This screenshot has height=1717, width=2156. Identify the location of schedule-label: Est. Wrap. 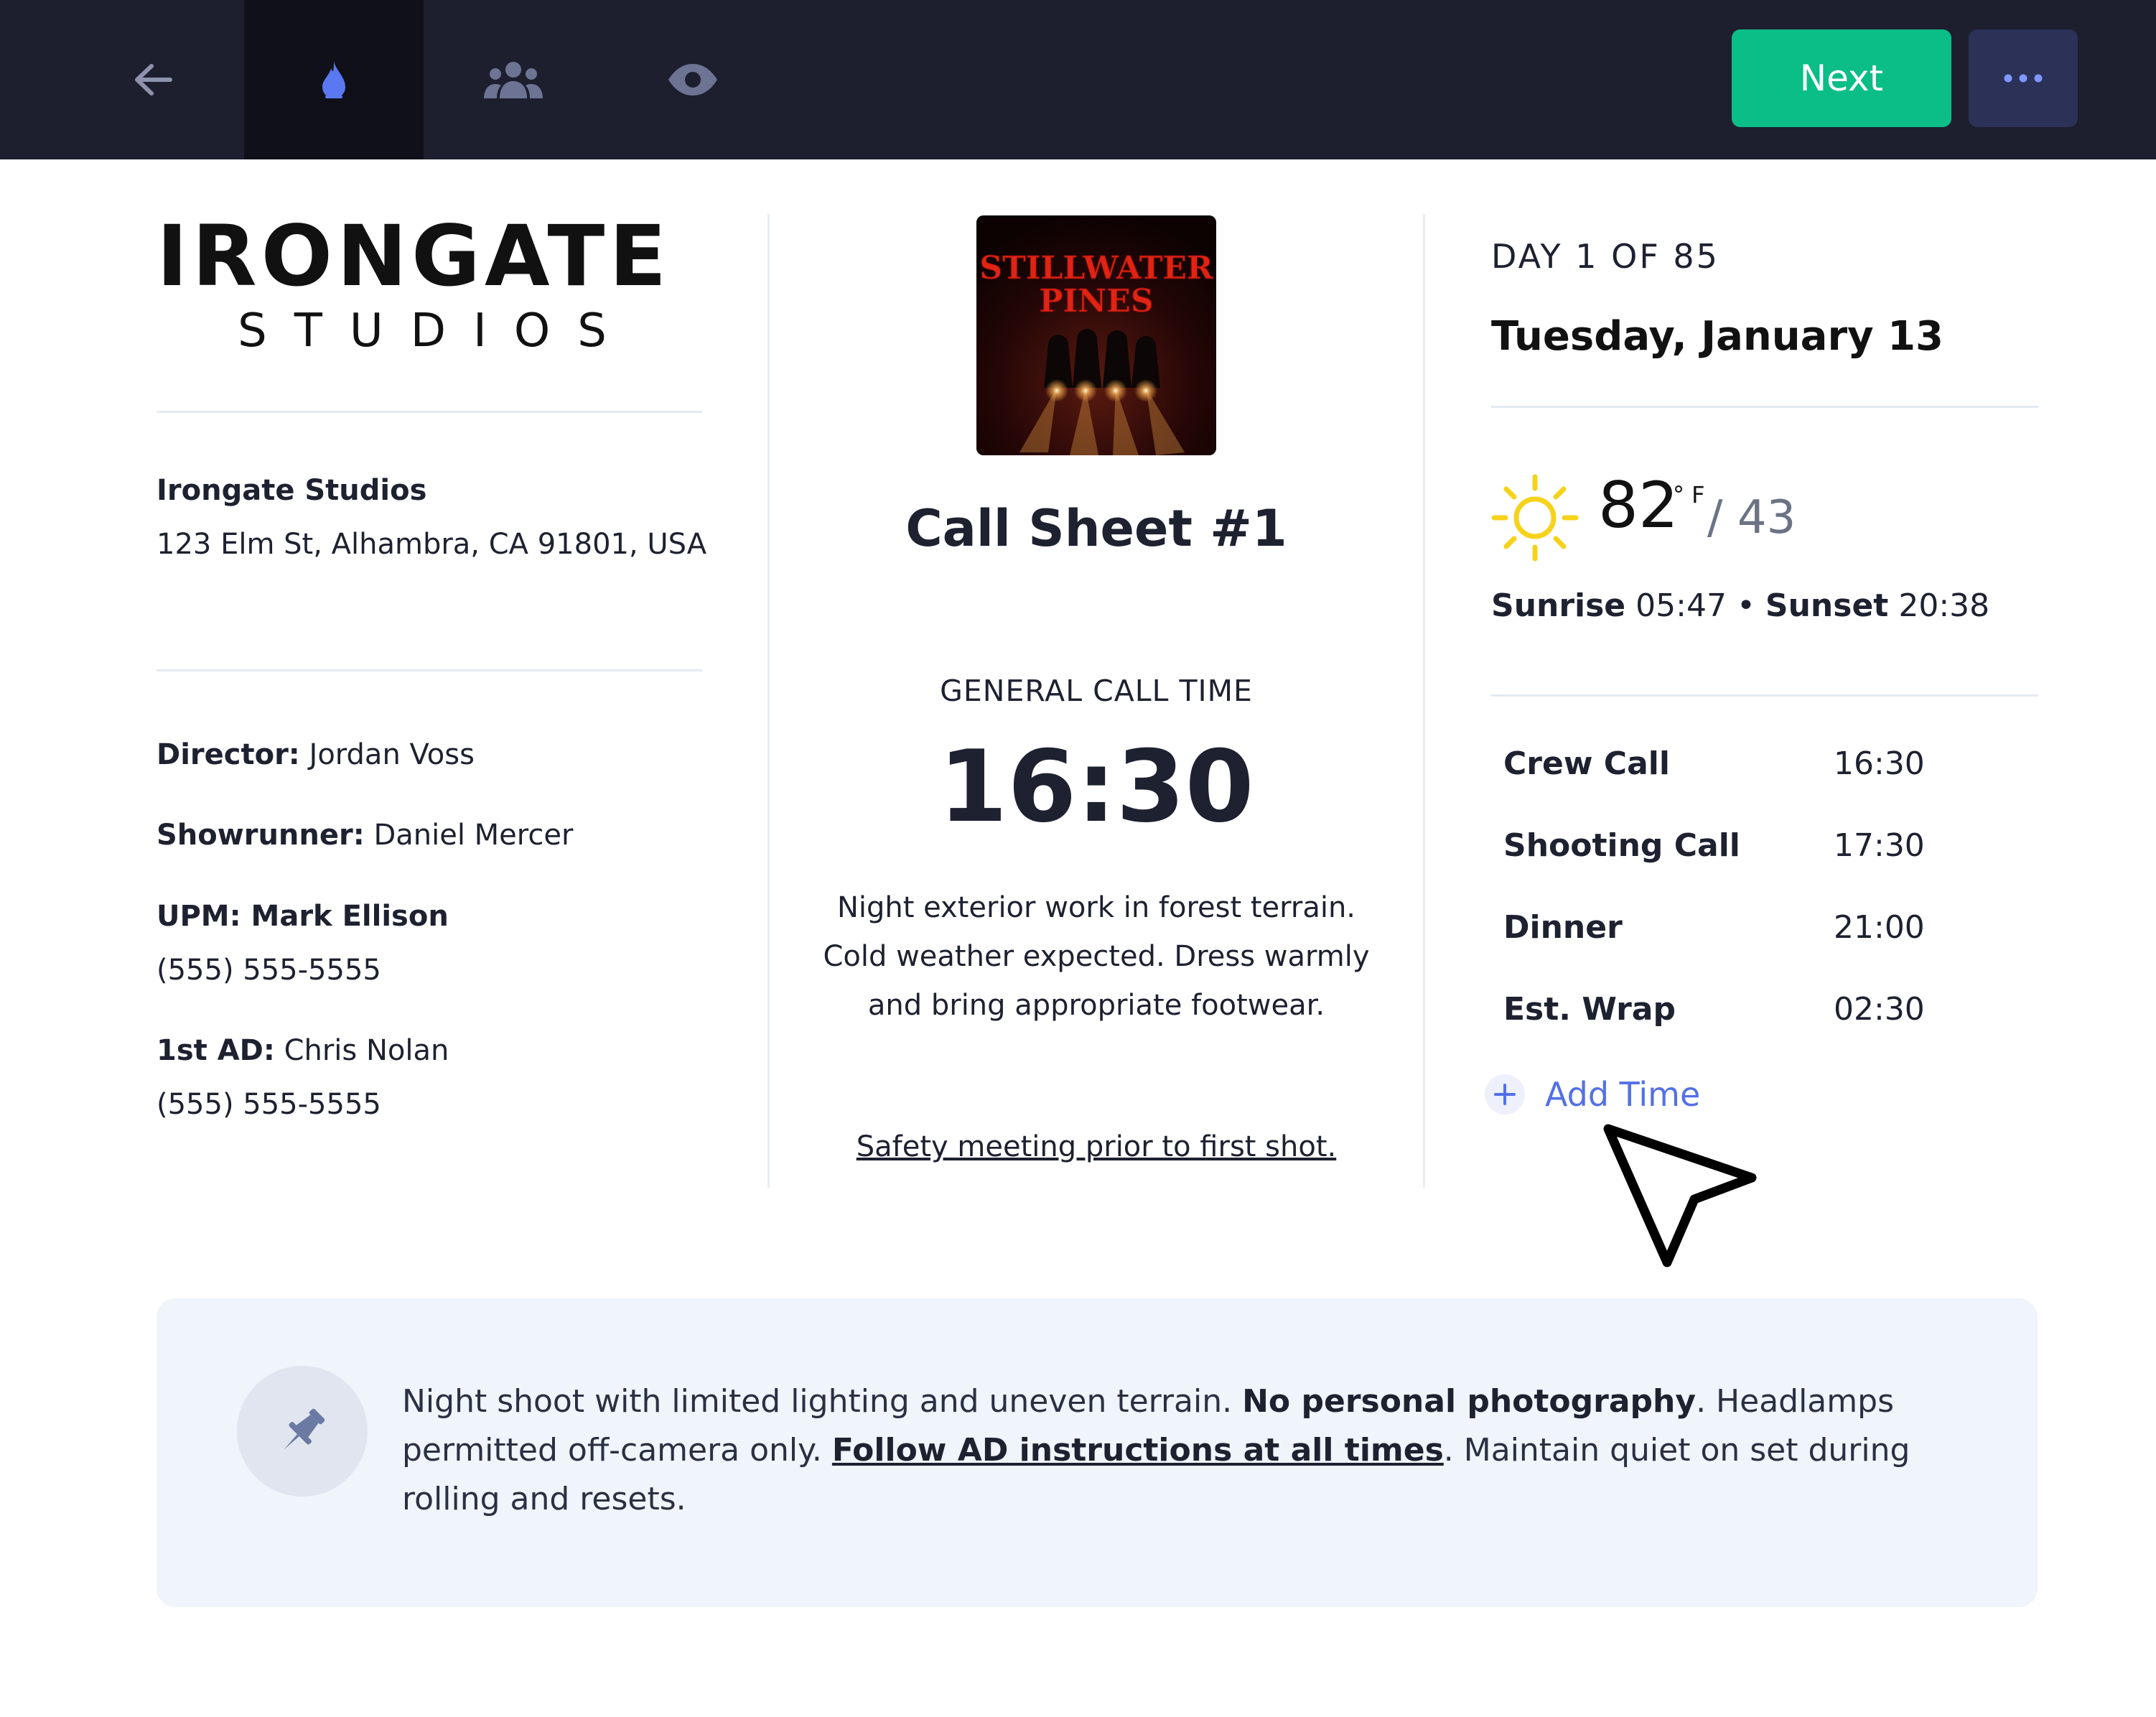
(1589, 1009).